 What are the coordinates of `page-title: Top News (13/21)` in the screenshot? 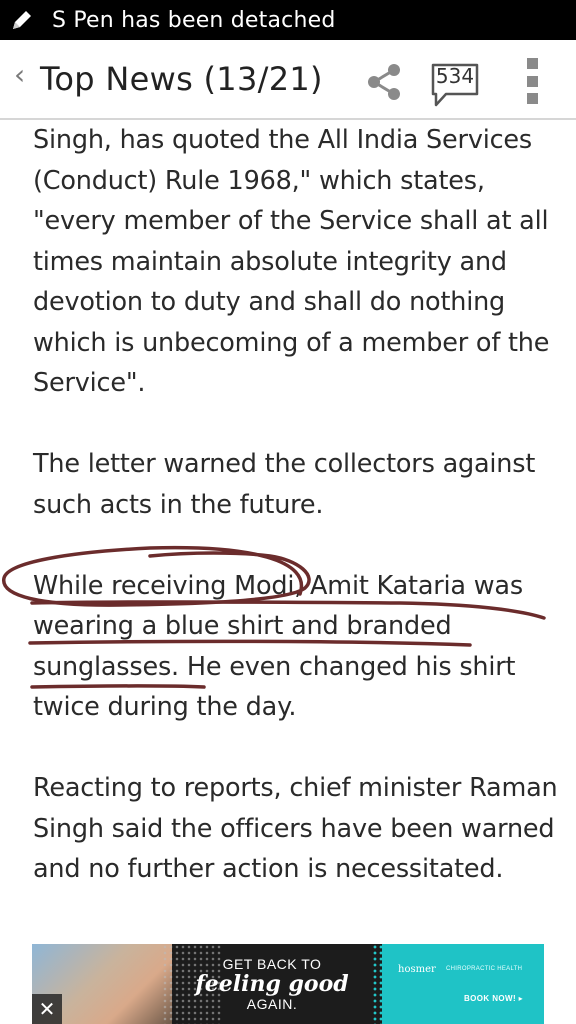 It's located at (181, 79).